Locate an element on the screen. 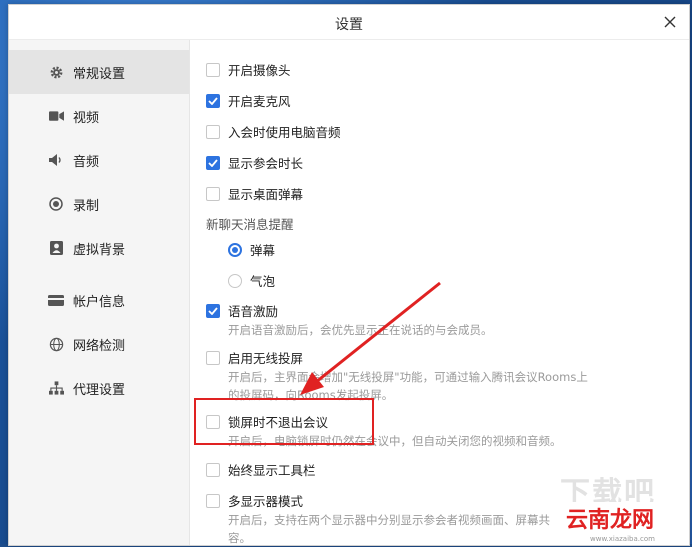 The width and height of the screenshot is (692, 547). sidebar-item-label: 常规设置 is located at coordinates (99, 74).